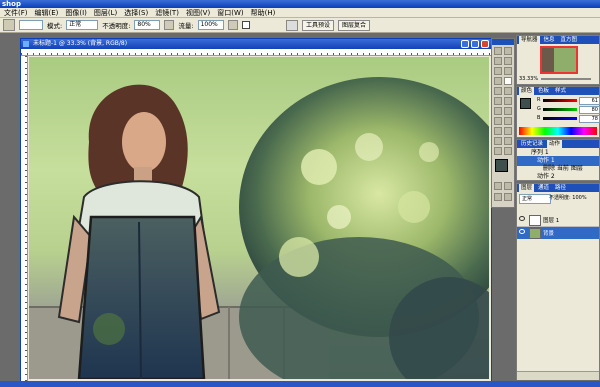 The width and height of the screenshot is (600, 387). Describe the element at coordinates (353, 25) in the screenshot. I see `tab-layer-comps: 图层复合` at that location.